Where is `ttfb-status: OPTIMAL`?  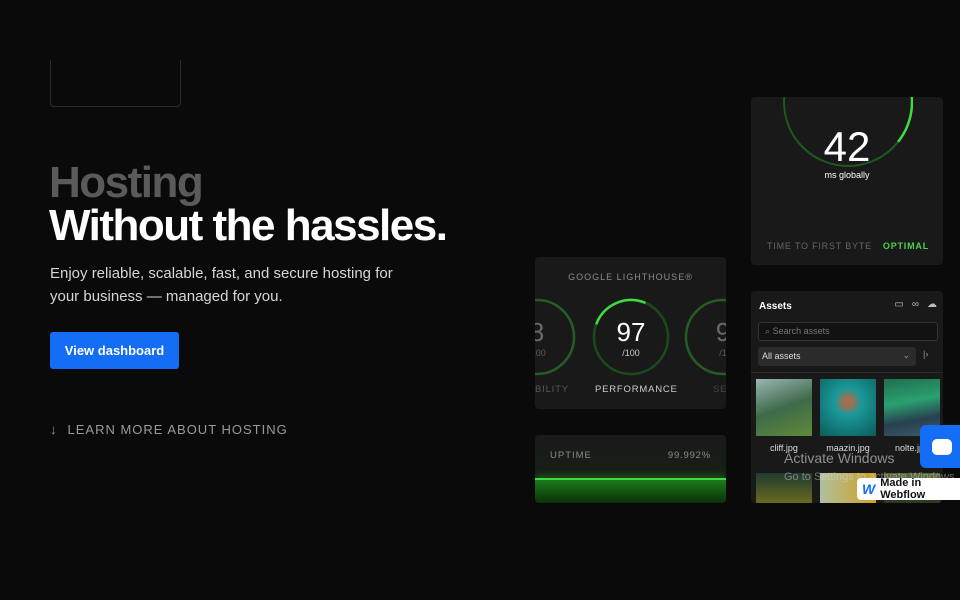
ttfb-status: OPTIMAL is located at coordinates (905, 246).